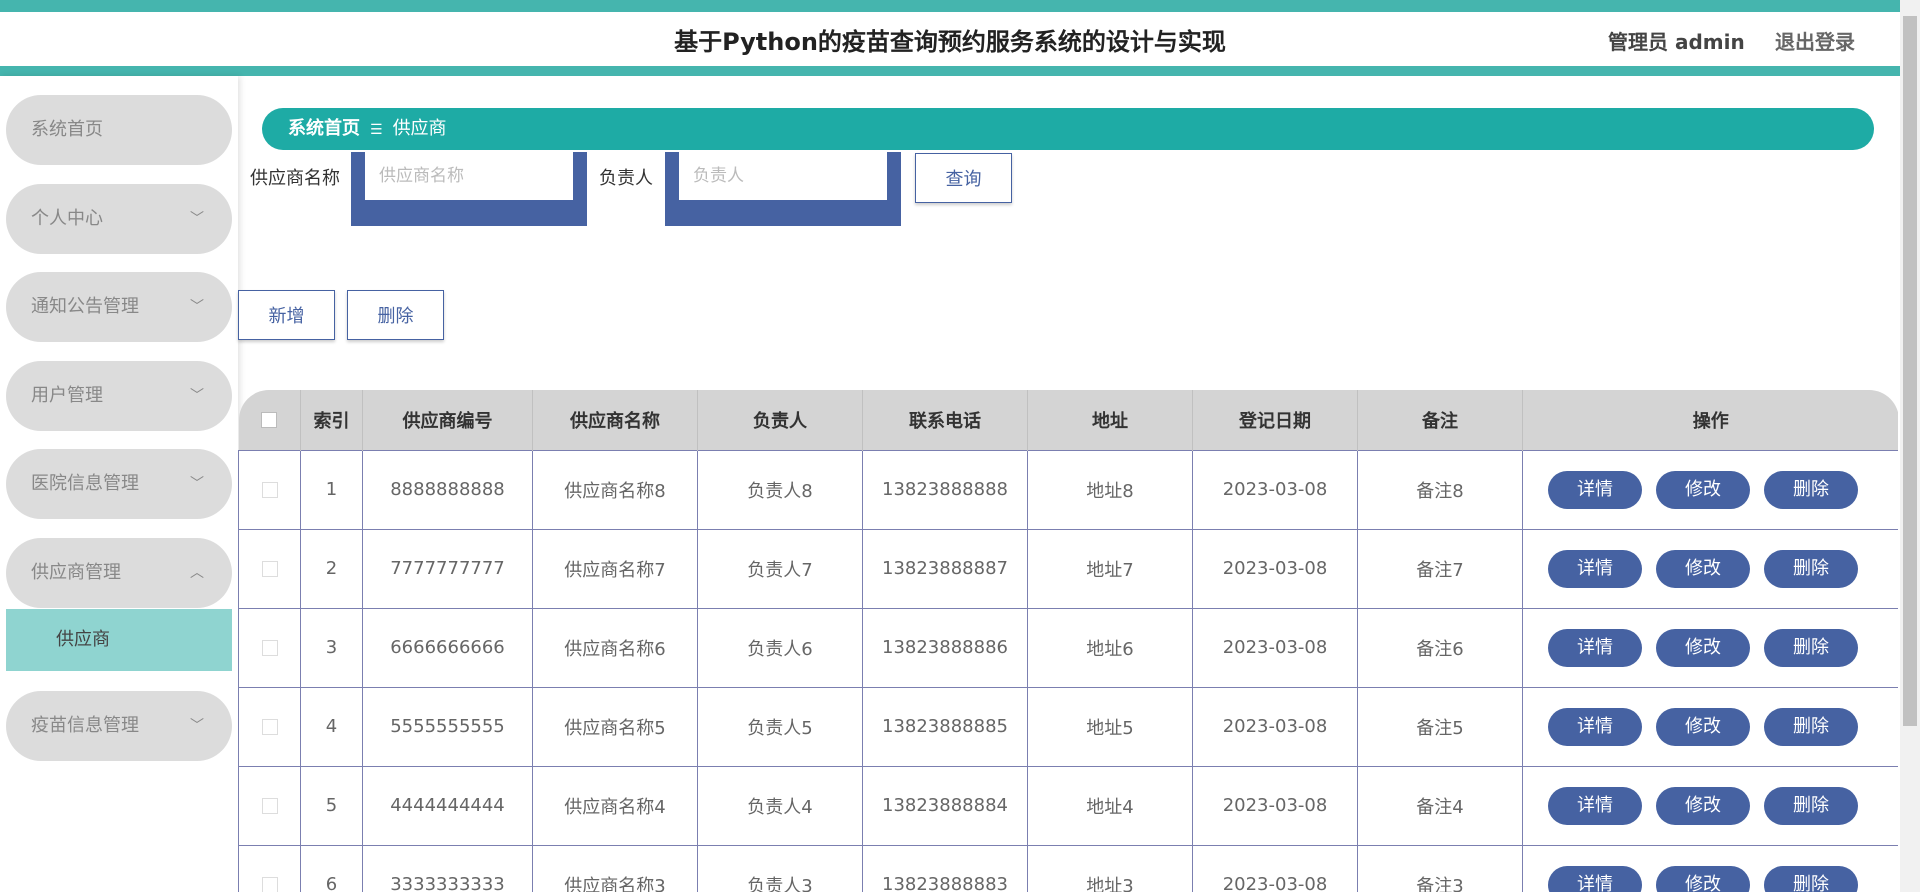  What do you see at coordinates (783, 176) in the screenshot?
I see `person-input` at bounding box center [783, 176].